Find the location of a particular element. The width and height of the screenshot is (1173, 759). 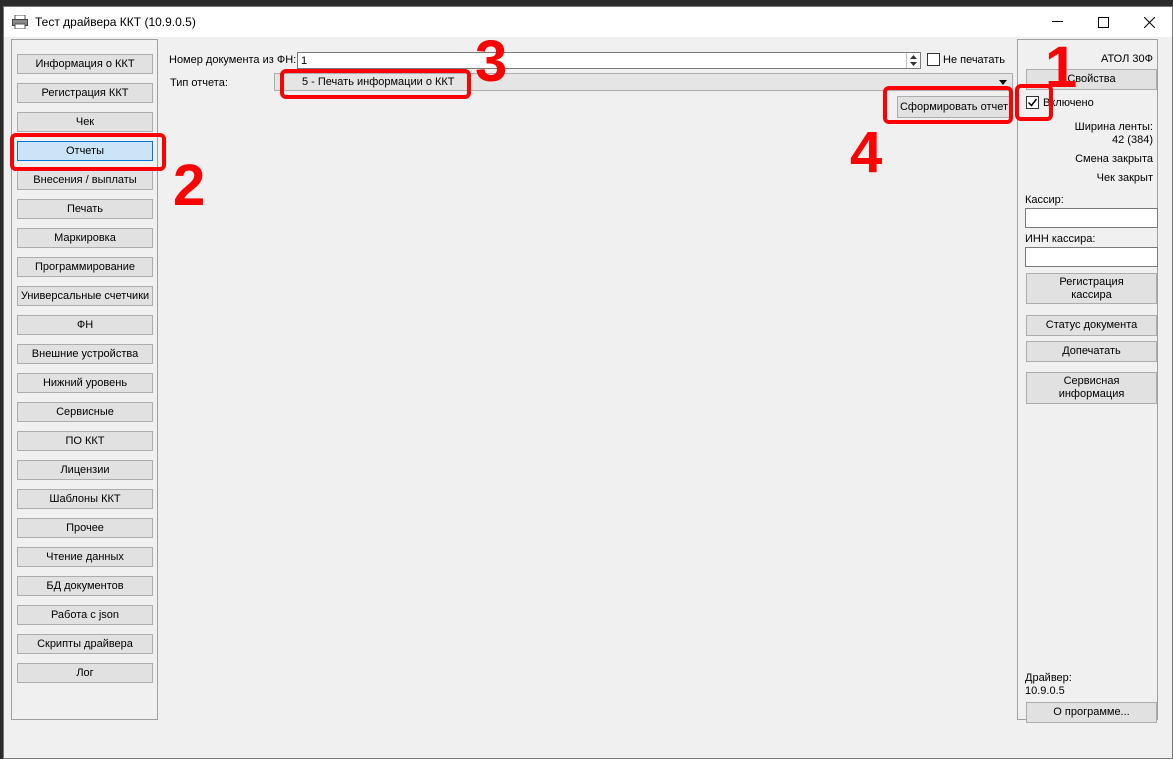

tape-width-value: 42 (384) is located at coordinates (1132, 140).